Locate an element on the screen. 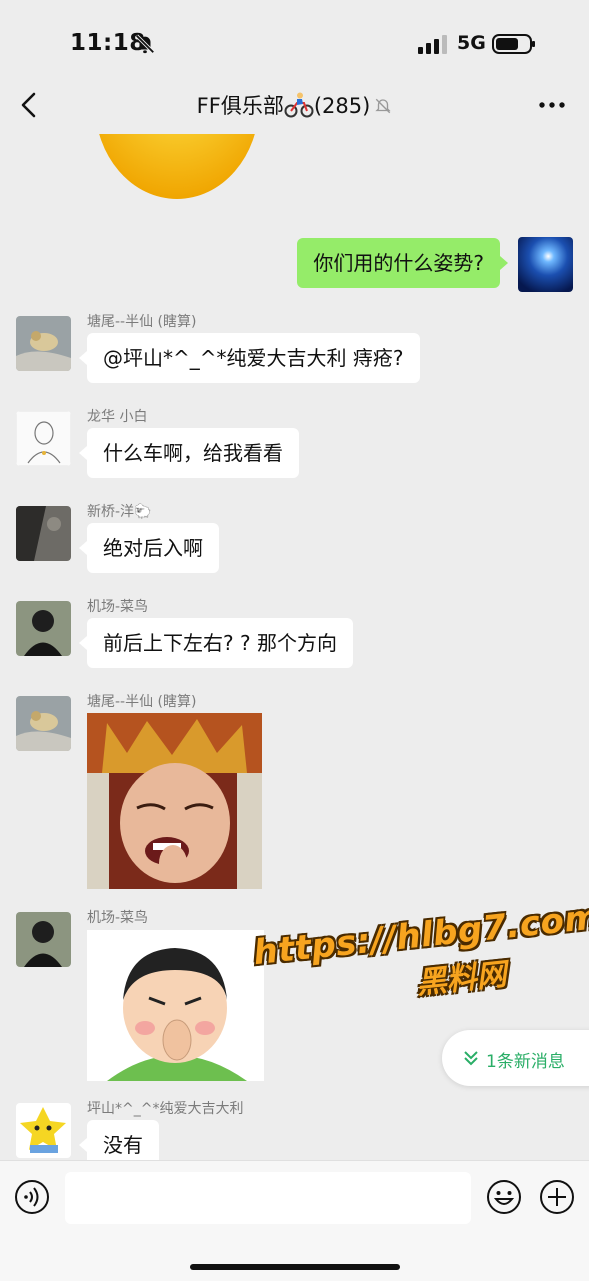  message-input is located at coordinates (268, 1198).